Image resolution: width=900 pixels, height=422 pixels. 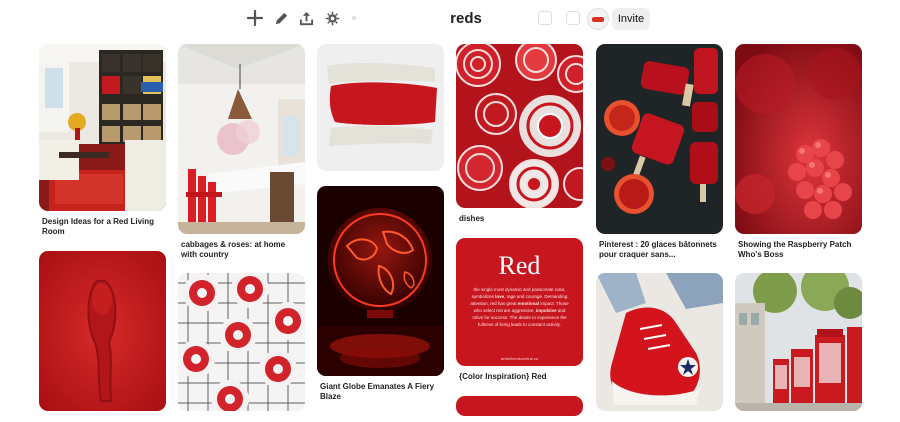 I want to click on pin-raspberries: Showing the Raspberry Patch Who's Boss, so click(x=798, y=152).